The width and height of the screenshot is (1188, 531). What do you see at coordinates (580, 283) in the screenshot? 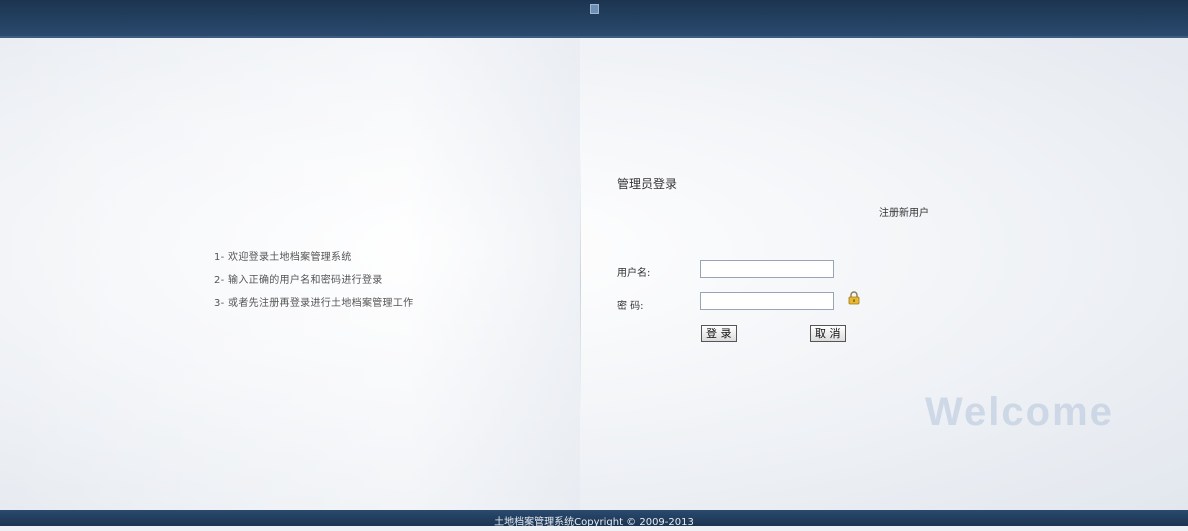
I see `panel-divider` at bounding box center [580, 283].